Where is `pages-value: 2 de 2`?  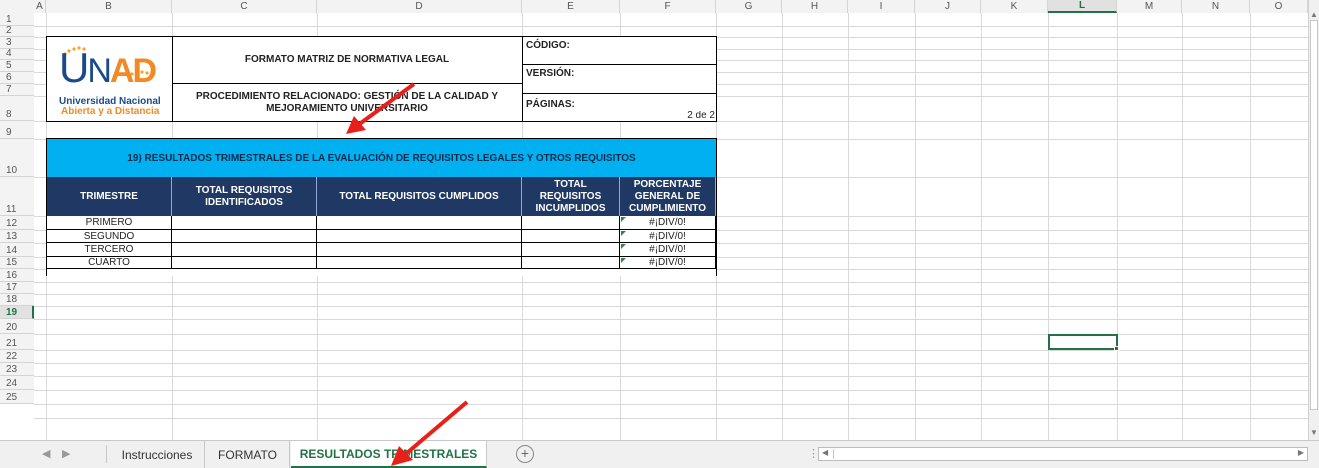
pages-value: 2 de 2 is located at coordinates (701, 116).